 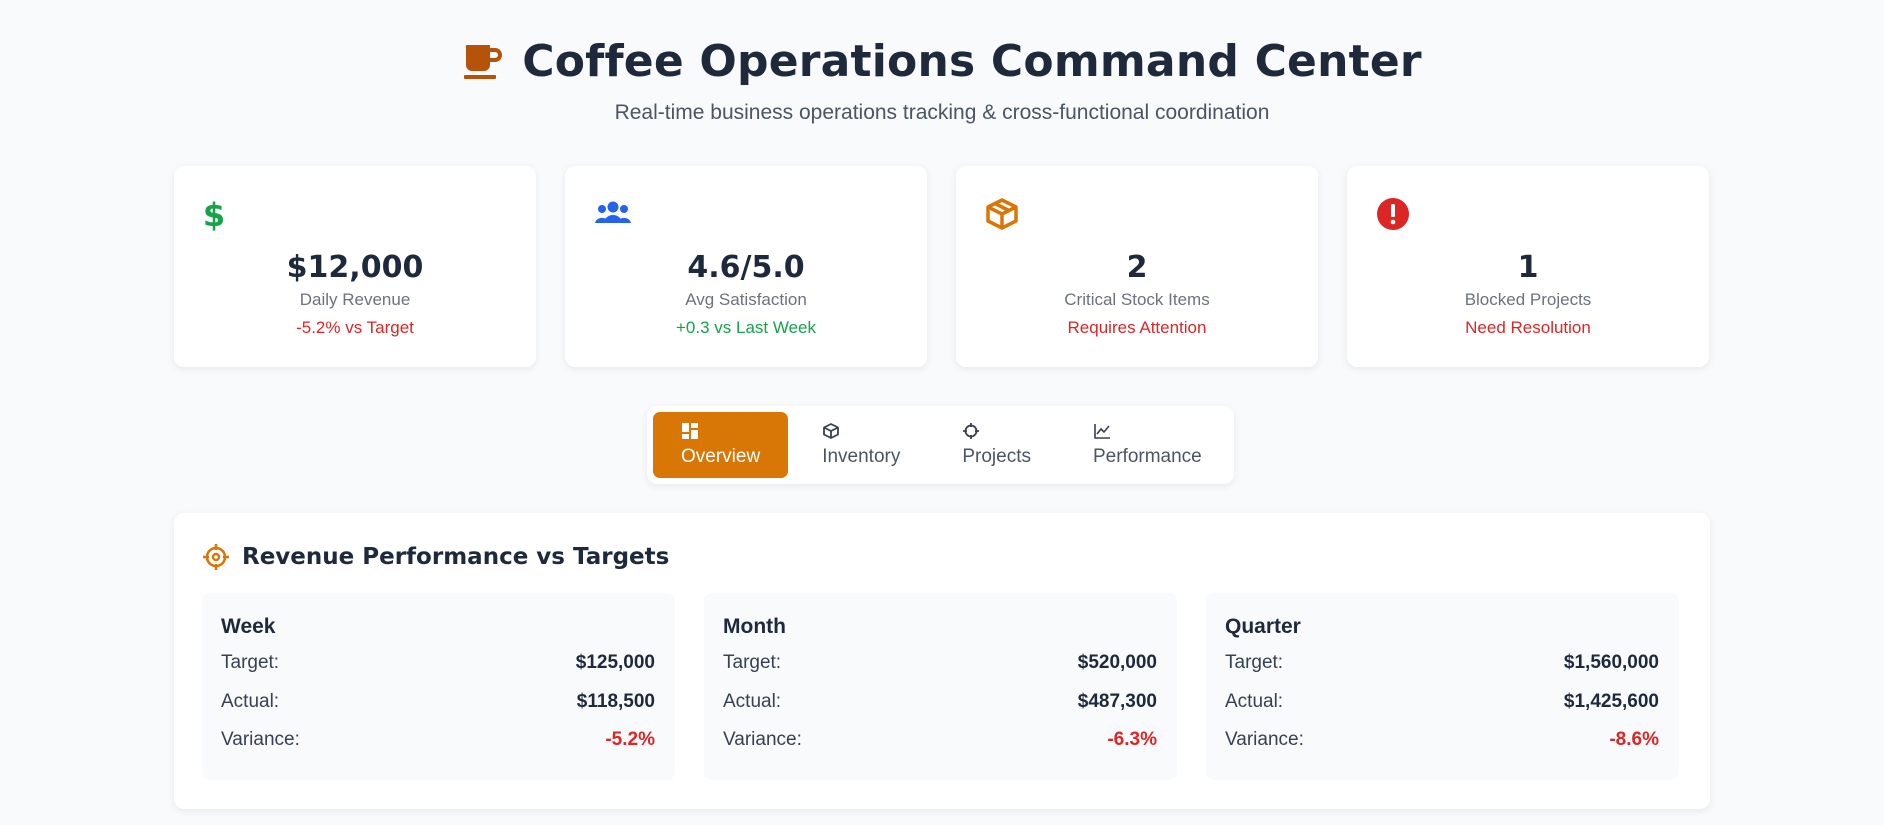 I want to click on tab-label: Overview, so click(x=721, y=456).